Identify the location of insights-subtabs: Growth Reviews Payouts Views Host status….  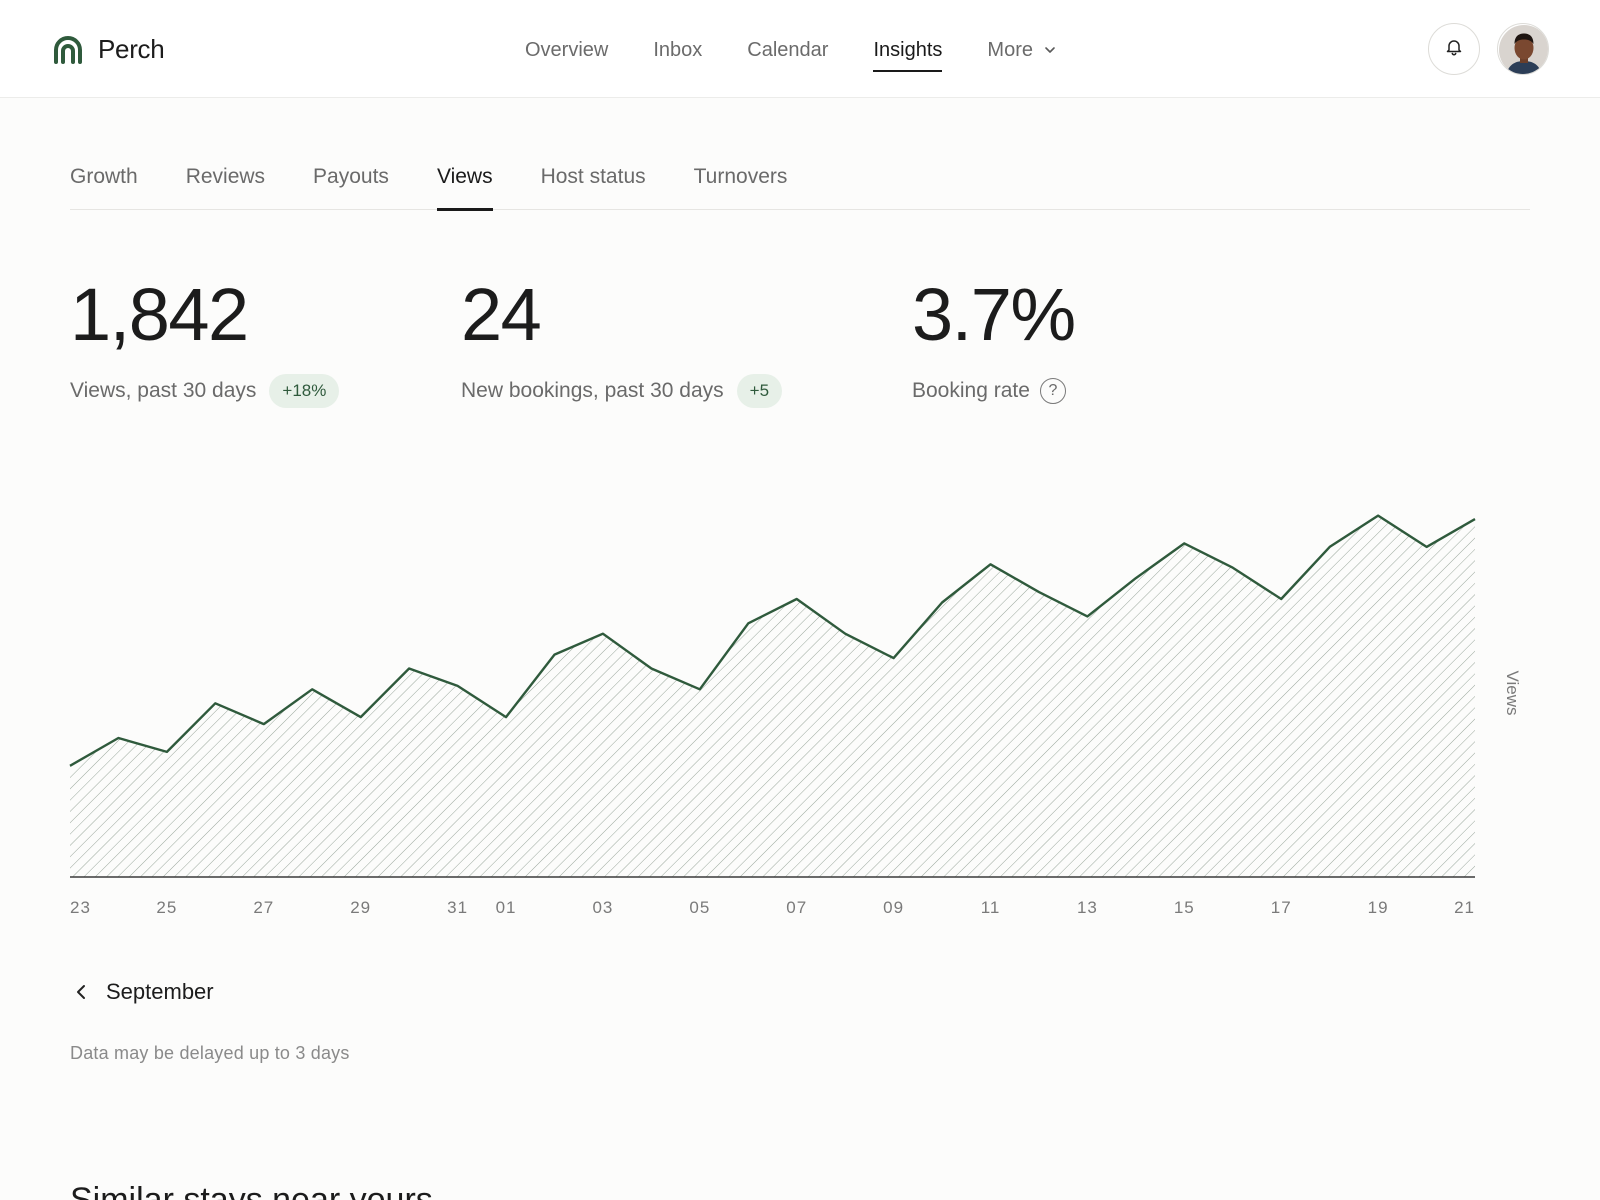
(800, 185).